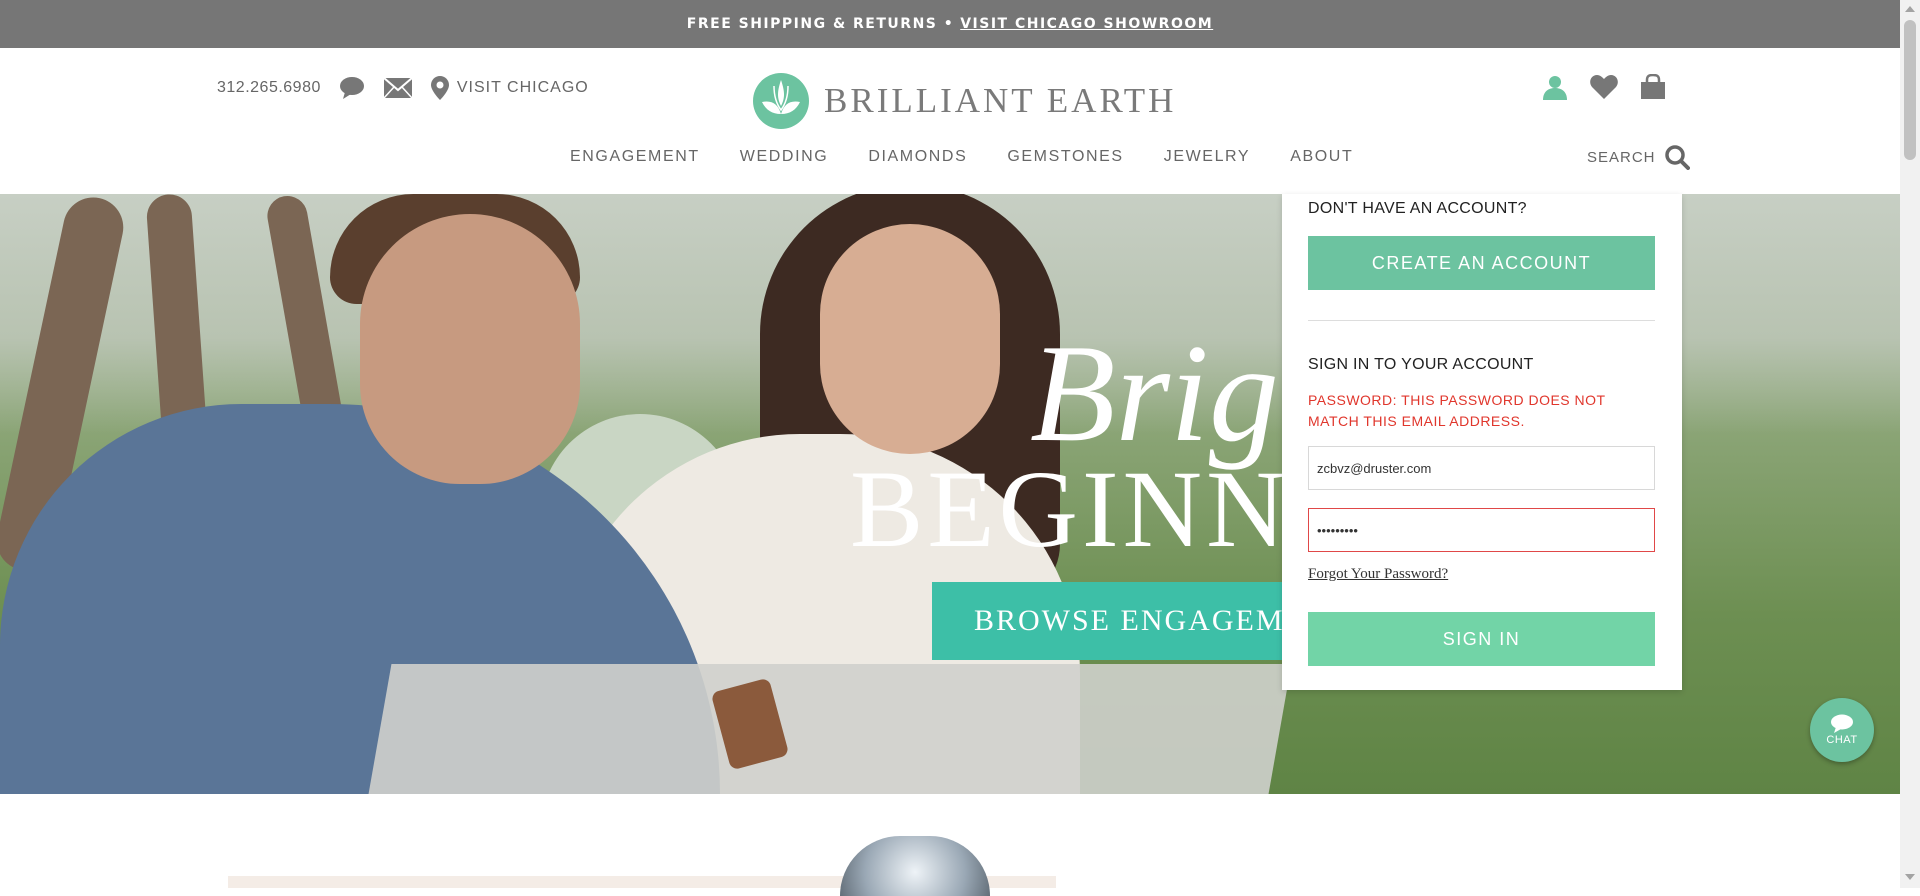 This screenshot has width=1920, height=896. I want to click on ring-image, so click(915, 866).